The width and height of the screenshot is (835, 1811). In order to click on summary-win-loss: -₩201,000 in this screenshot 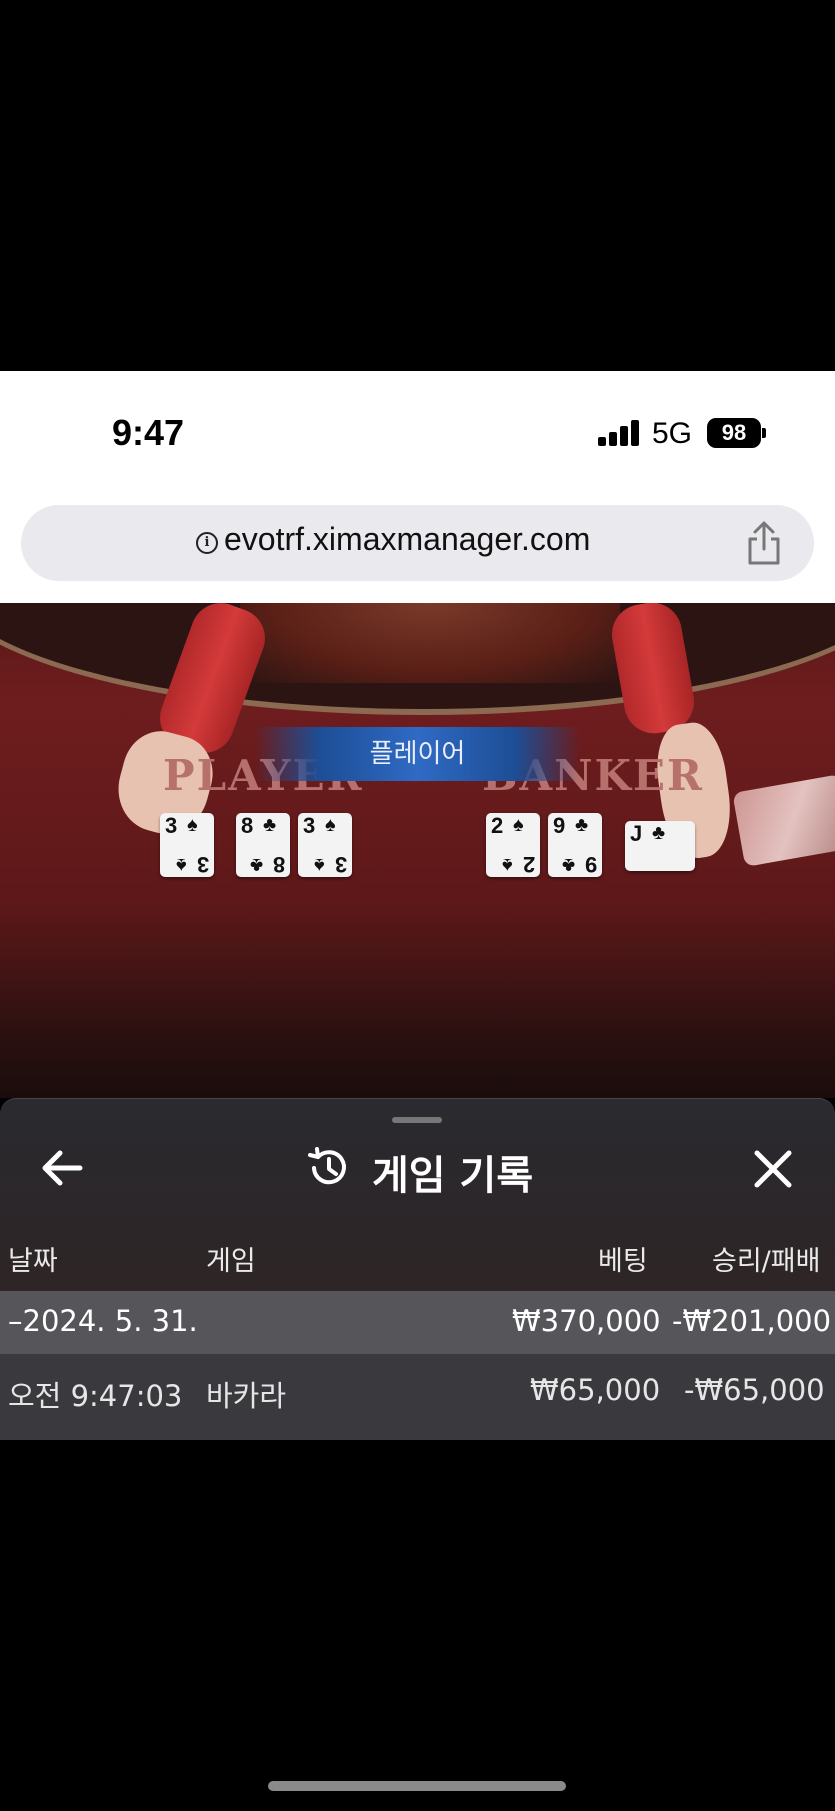, I will do `click(752, 1321)`.